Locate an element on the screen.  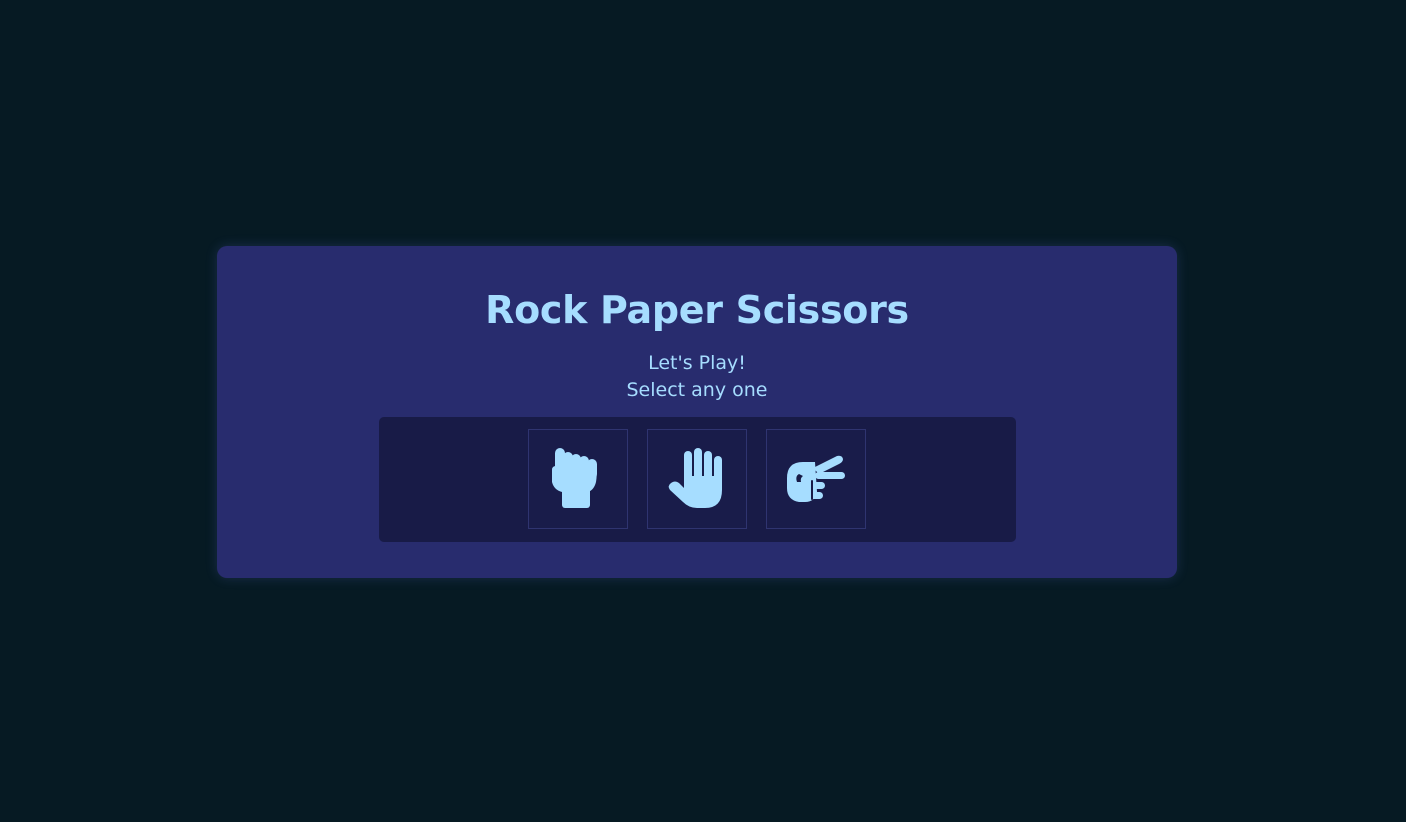
game-title: Rock Paper Scissors is located at coordinates (697, 310).